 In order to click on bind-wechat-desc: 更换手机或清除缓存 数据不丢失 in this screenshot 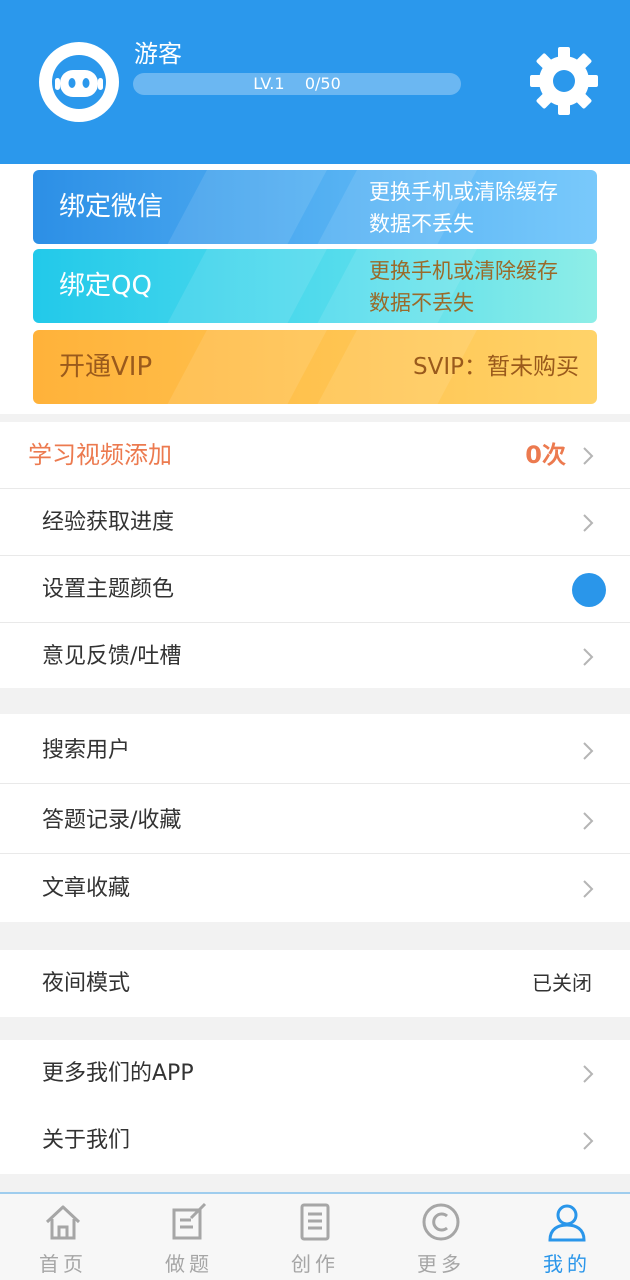, I will do `click(474, 208)`.